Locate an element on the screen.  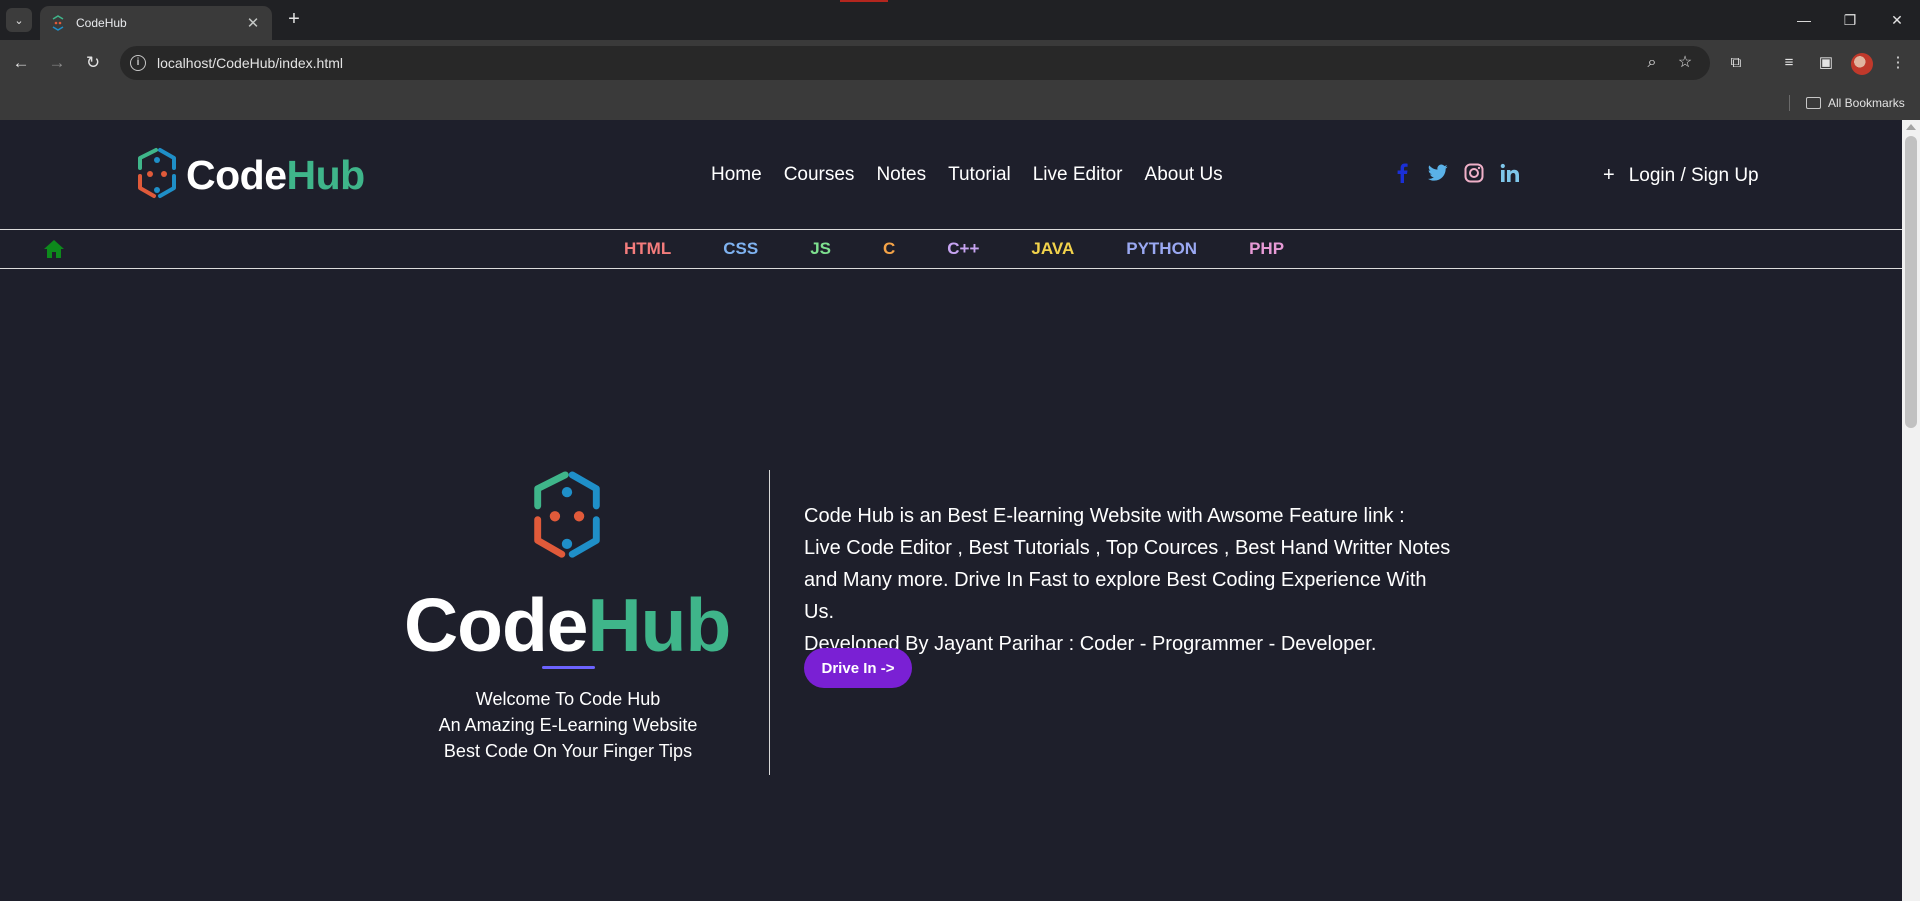
login-label: Login / Sign Up is located at coordinates (1693, 175).